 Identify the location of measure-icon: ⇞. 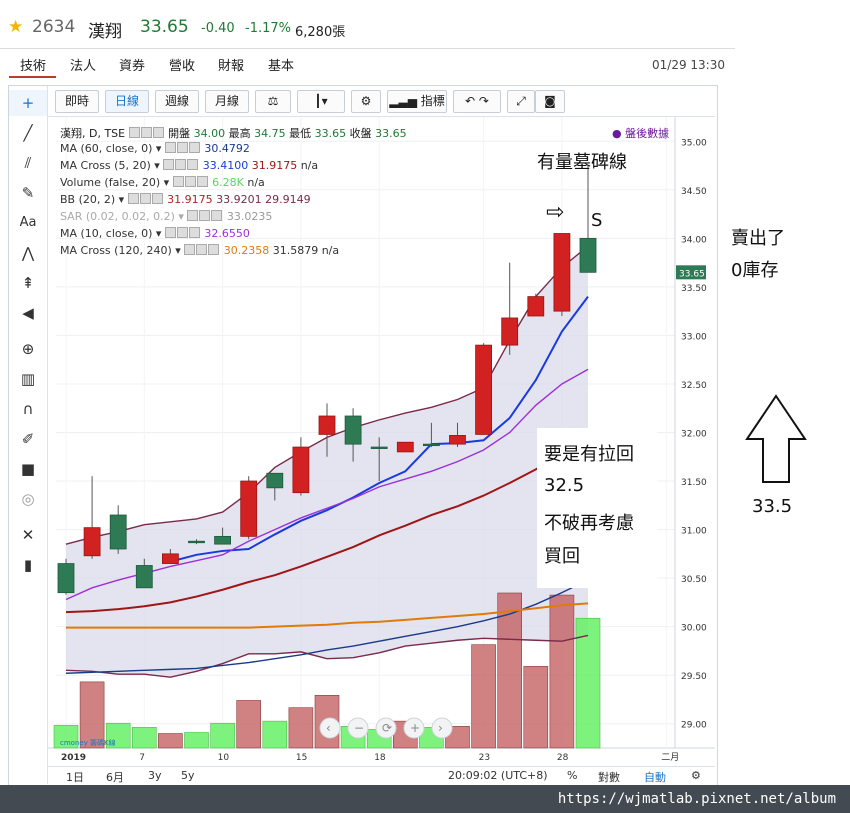
(28, 283).